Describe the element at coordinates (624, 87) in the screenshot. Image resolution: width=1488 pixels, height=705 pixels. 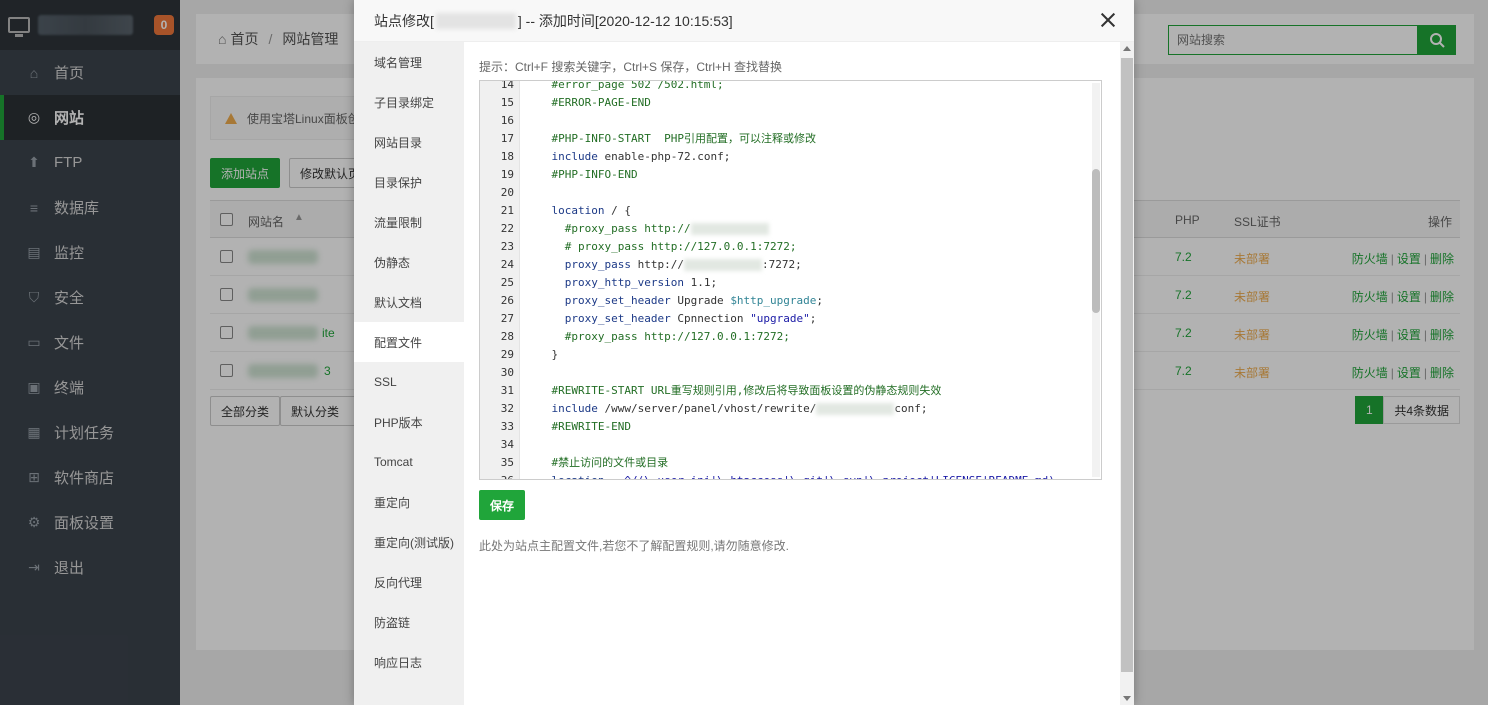
I see `code-text: #error_page 502 /502.html;` at that location.